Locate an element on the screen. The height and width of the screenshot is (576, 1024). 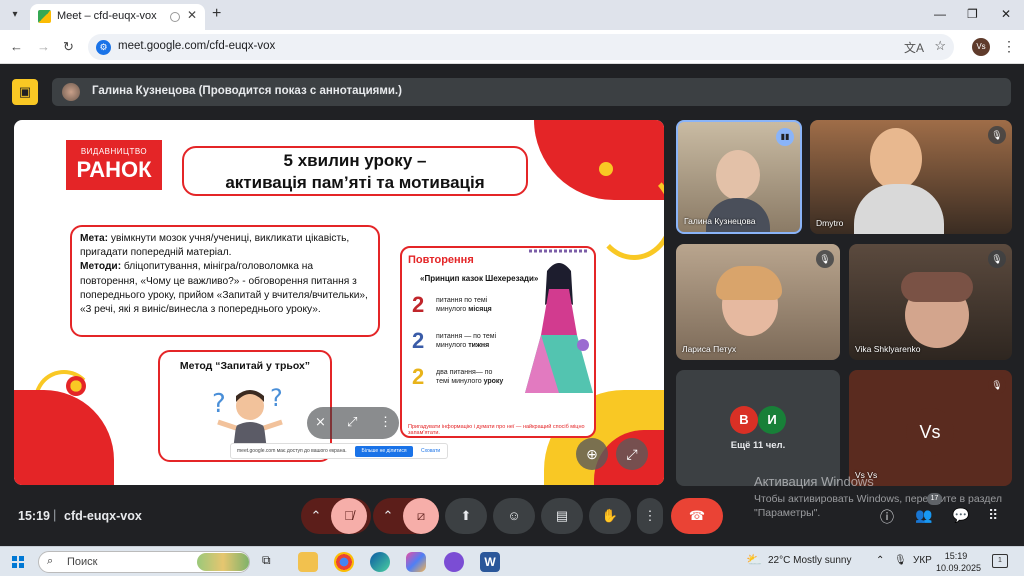
bookmark-star-icon: ☆ is located at coordinates (940, 46).